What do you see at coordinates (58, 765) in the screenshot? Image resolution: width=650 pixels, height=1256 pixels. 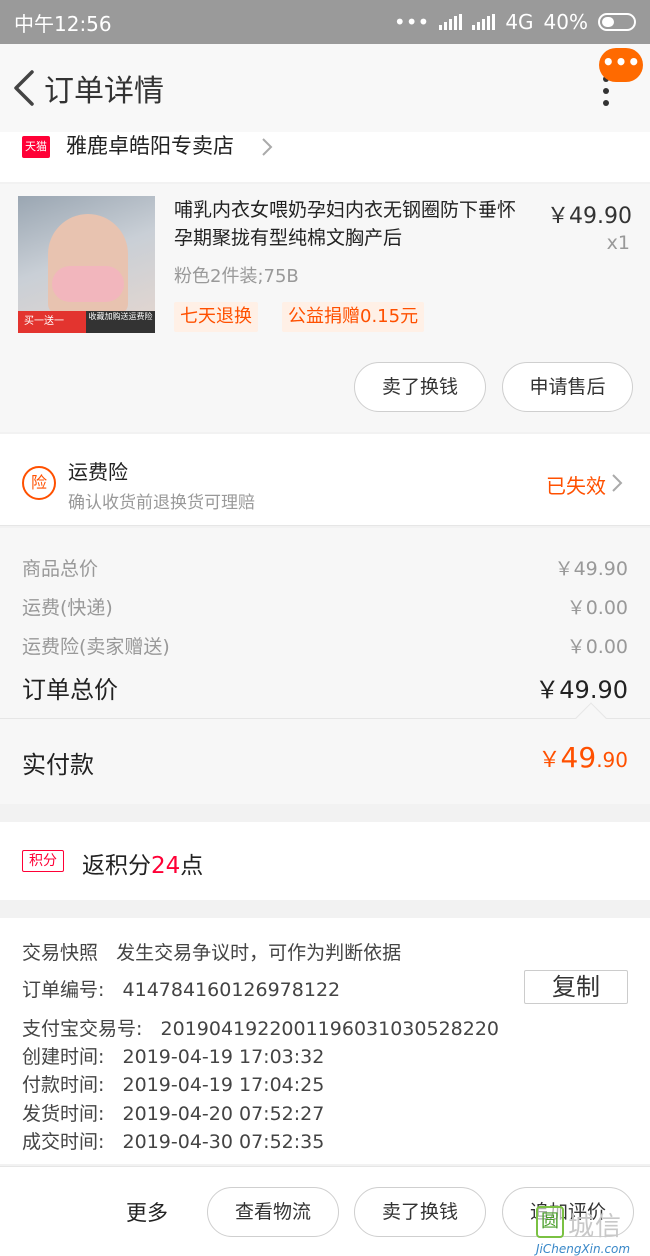 I see `paid-label: 实付款` at bounding box center [58, 765].